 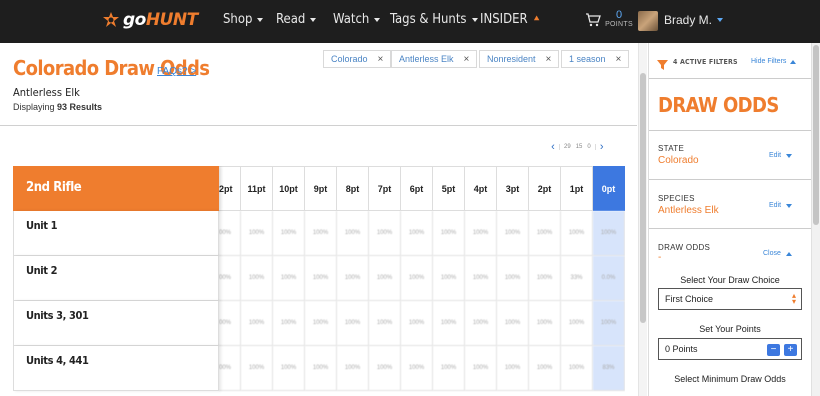 I want to click on edit-species-link: Edit, so click(x=781, y=205).